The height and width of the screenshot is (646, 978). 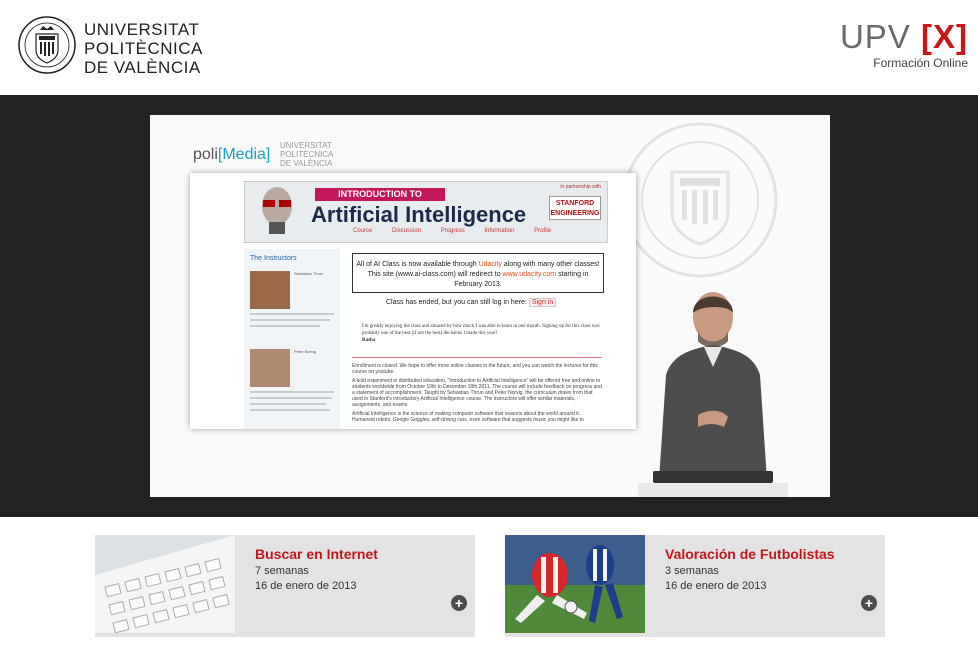 I want to click on udacity-url-link: www.udacity.com, so click(x=529, y=274).